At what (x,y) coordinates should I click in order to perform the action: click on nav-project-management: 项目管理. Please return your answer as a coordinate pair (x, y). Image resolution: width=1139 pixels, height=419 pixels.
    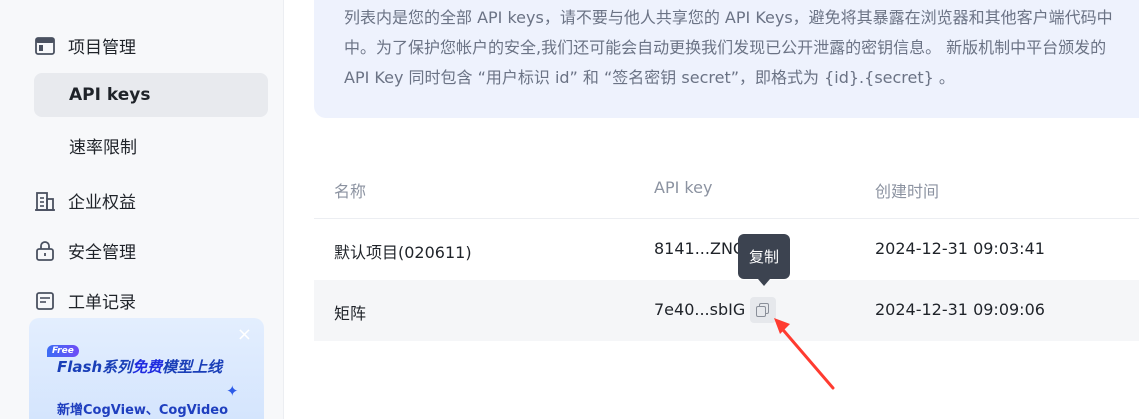
    Looking at the image, I should click on (85, 45).